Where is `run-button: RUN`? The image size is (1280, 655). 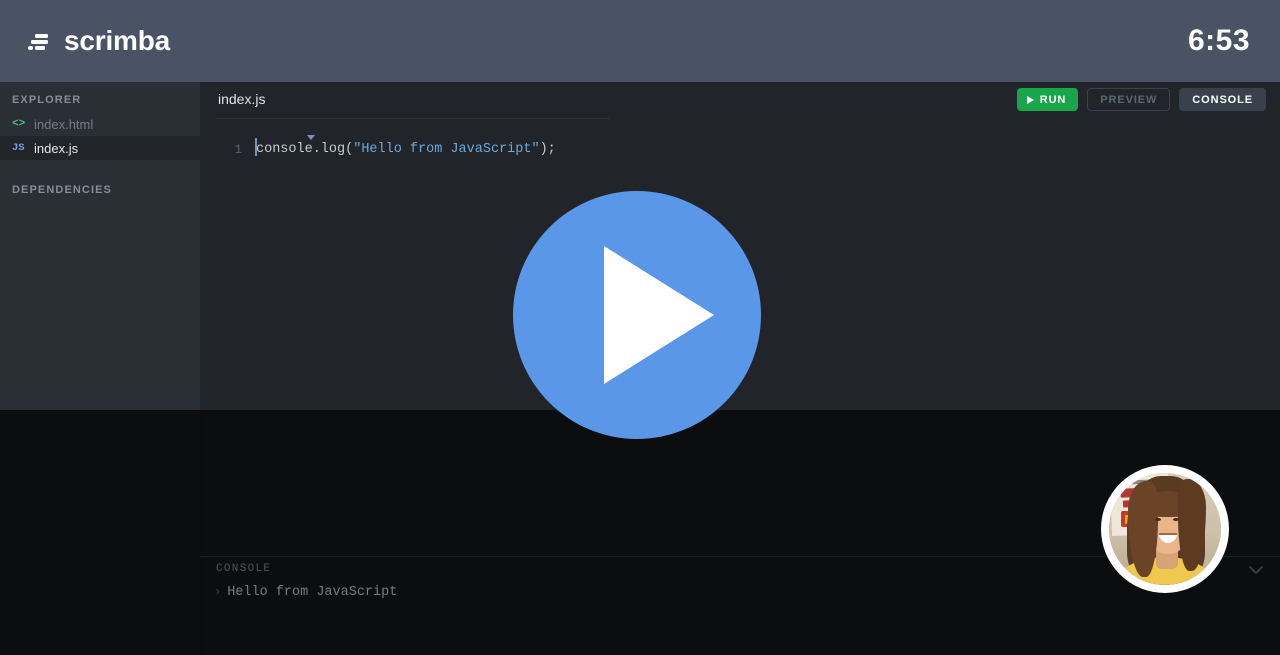 run-button: RUN is located at coordinates (1047, 99).